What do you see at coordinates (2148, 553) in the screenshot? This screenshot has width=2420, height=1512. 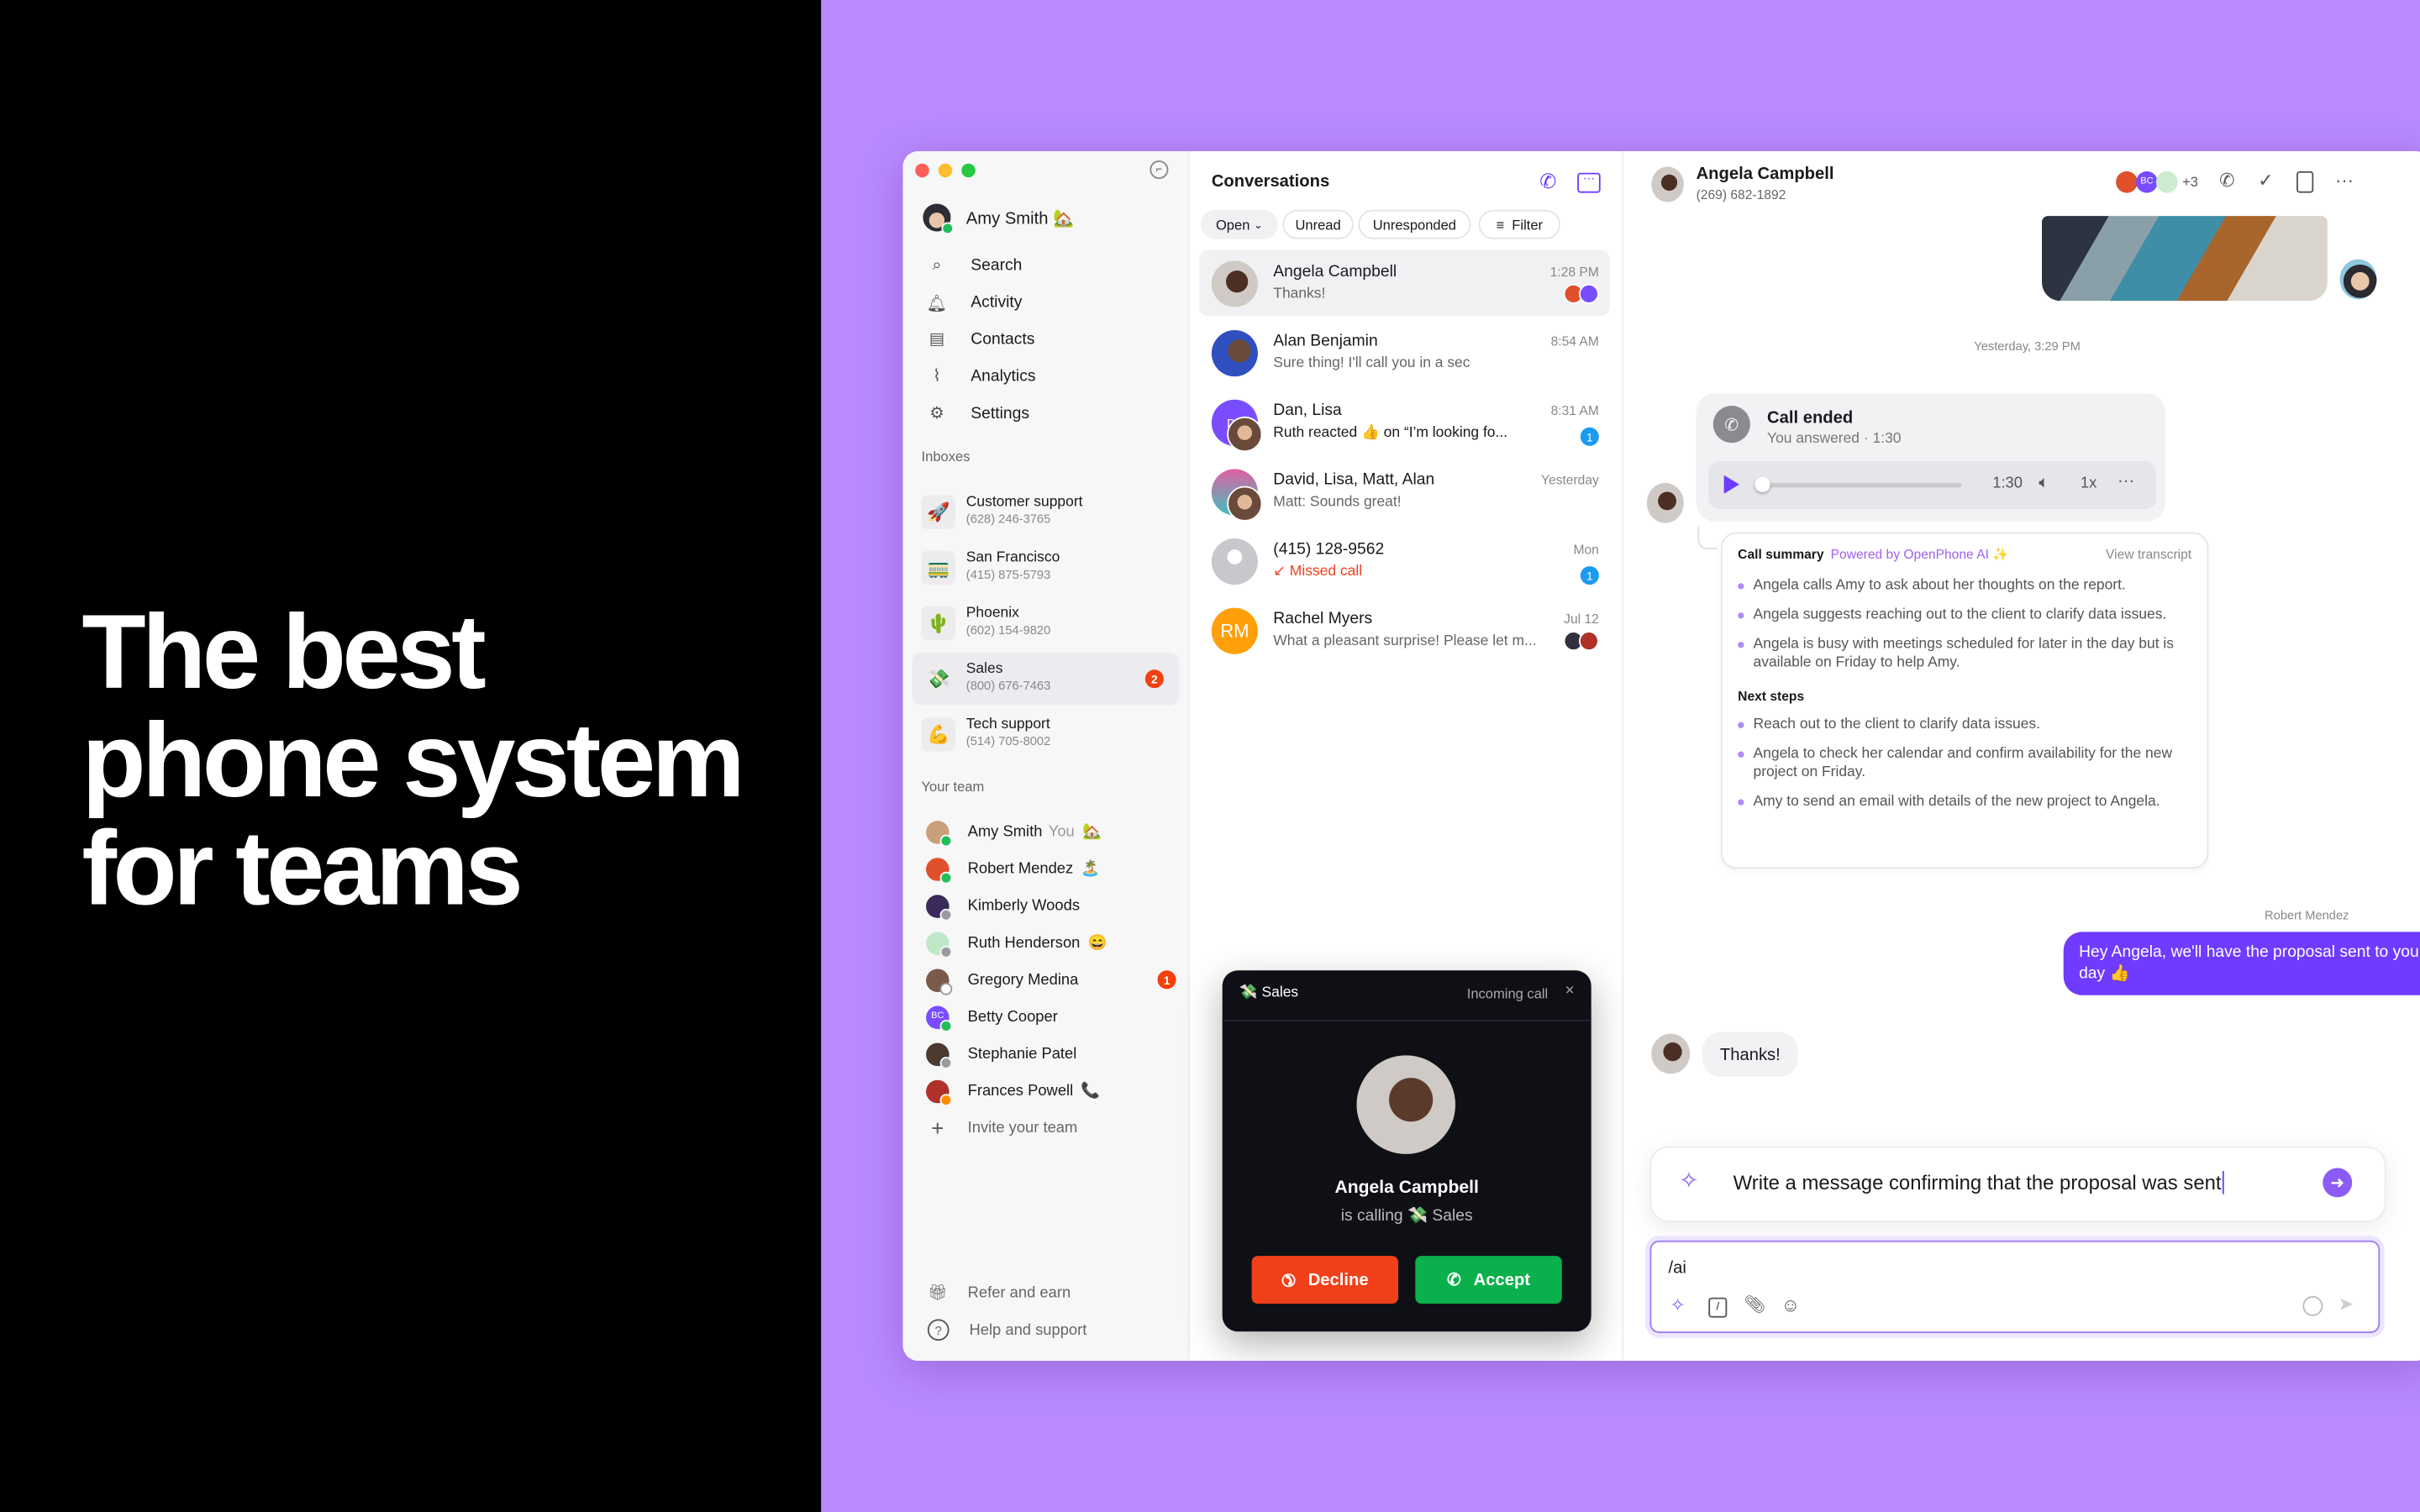 I see `view-transcript-link: View transcript` at bounding box center [2148, 553].